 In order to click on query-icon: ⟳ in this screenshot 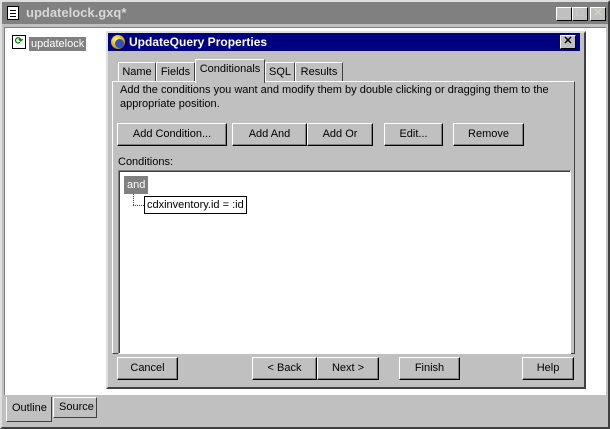, I will do `click(19, 42)`.